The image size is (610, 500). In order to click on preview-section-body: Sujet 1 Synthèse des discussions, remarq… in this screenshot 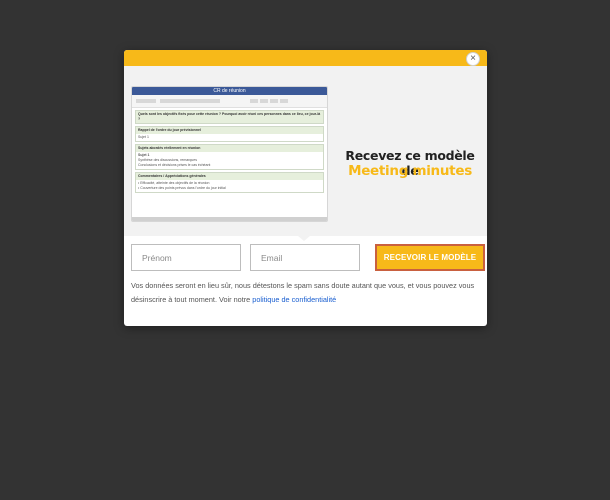, I will do `click(229, 160)`.